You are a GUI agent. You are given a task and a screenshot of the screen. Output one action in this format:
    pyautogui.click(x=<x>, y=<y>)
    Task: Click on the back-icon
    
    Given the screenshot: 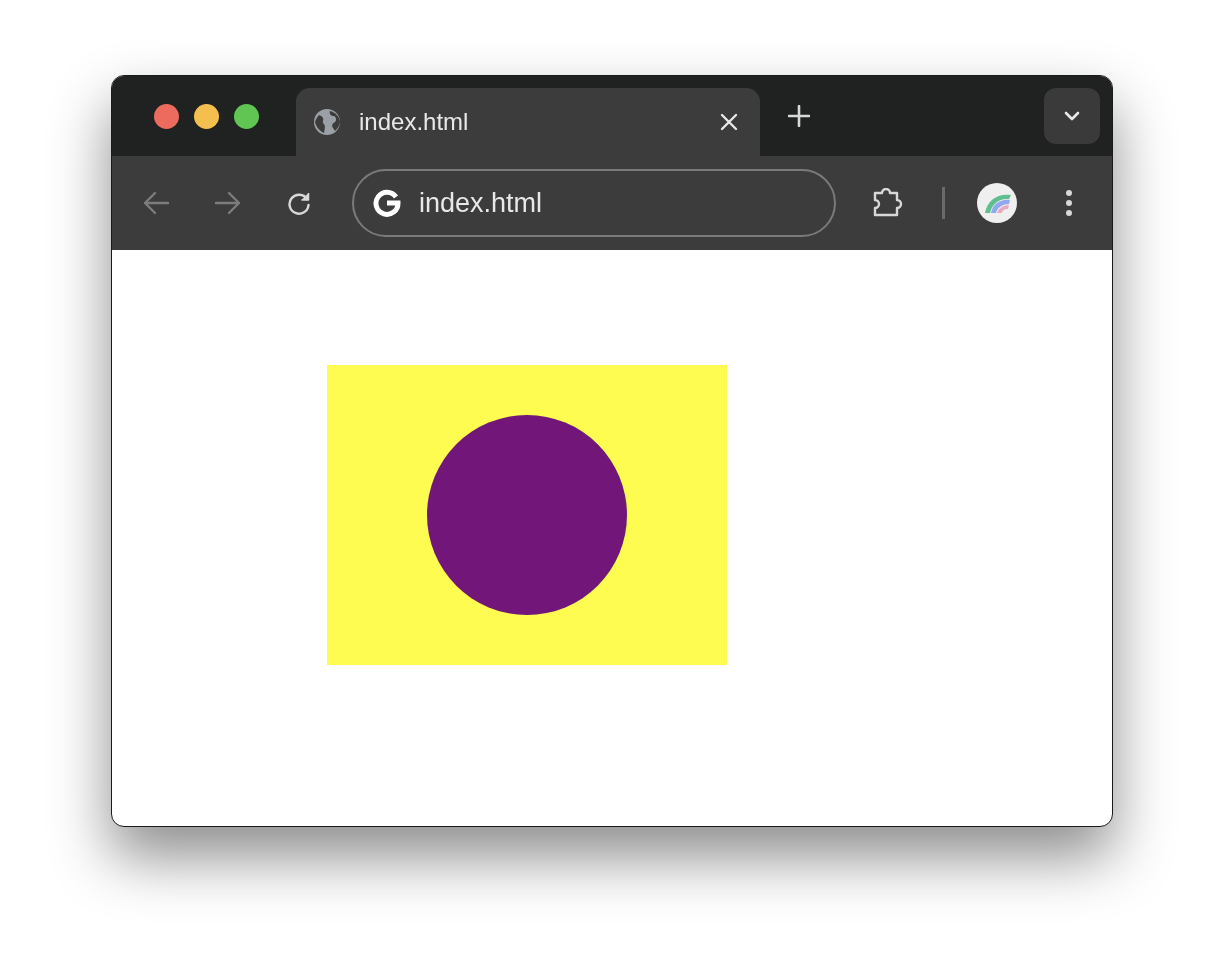 What is the action you would take?
    pyautogui.click(x=156, y=203)
    